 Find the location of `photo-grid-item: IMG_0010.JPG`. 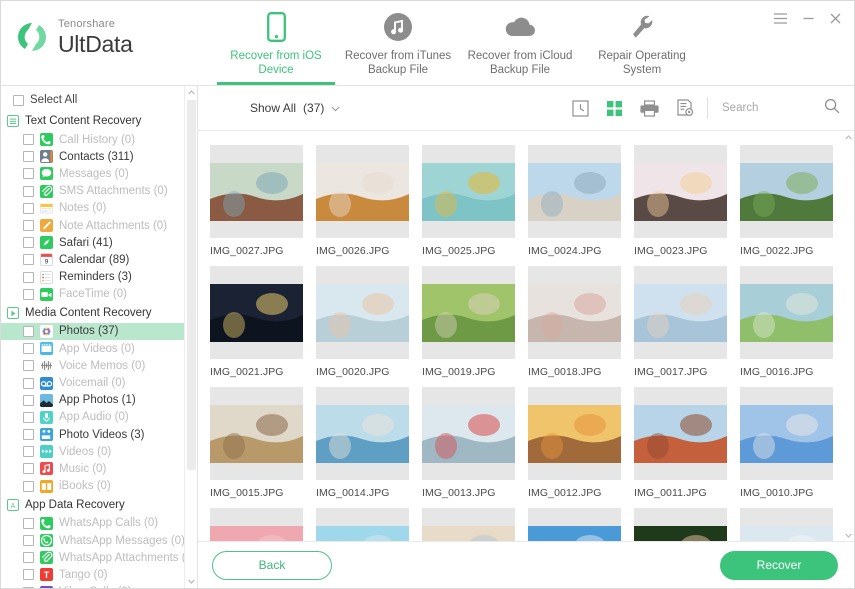

photo-grid-item: IMG_0010.JPG is located at coordinates (793, 443).